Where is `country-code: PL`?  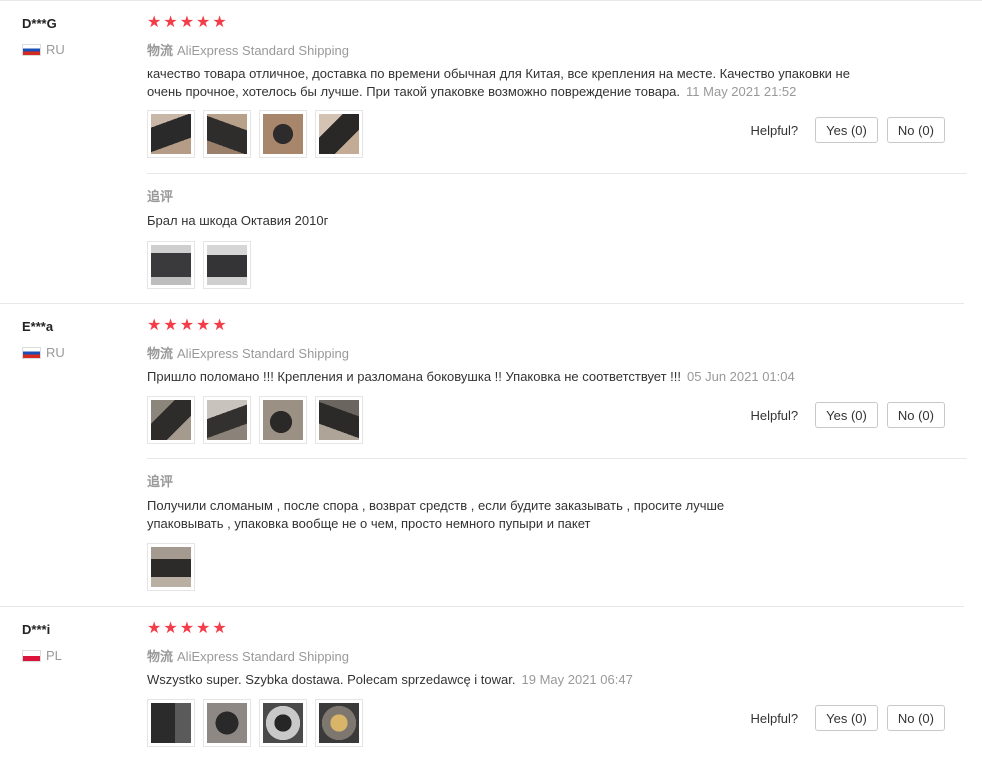 country-code: PL is located at coordinates (54, 655).